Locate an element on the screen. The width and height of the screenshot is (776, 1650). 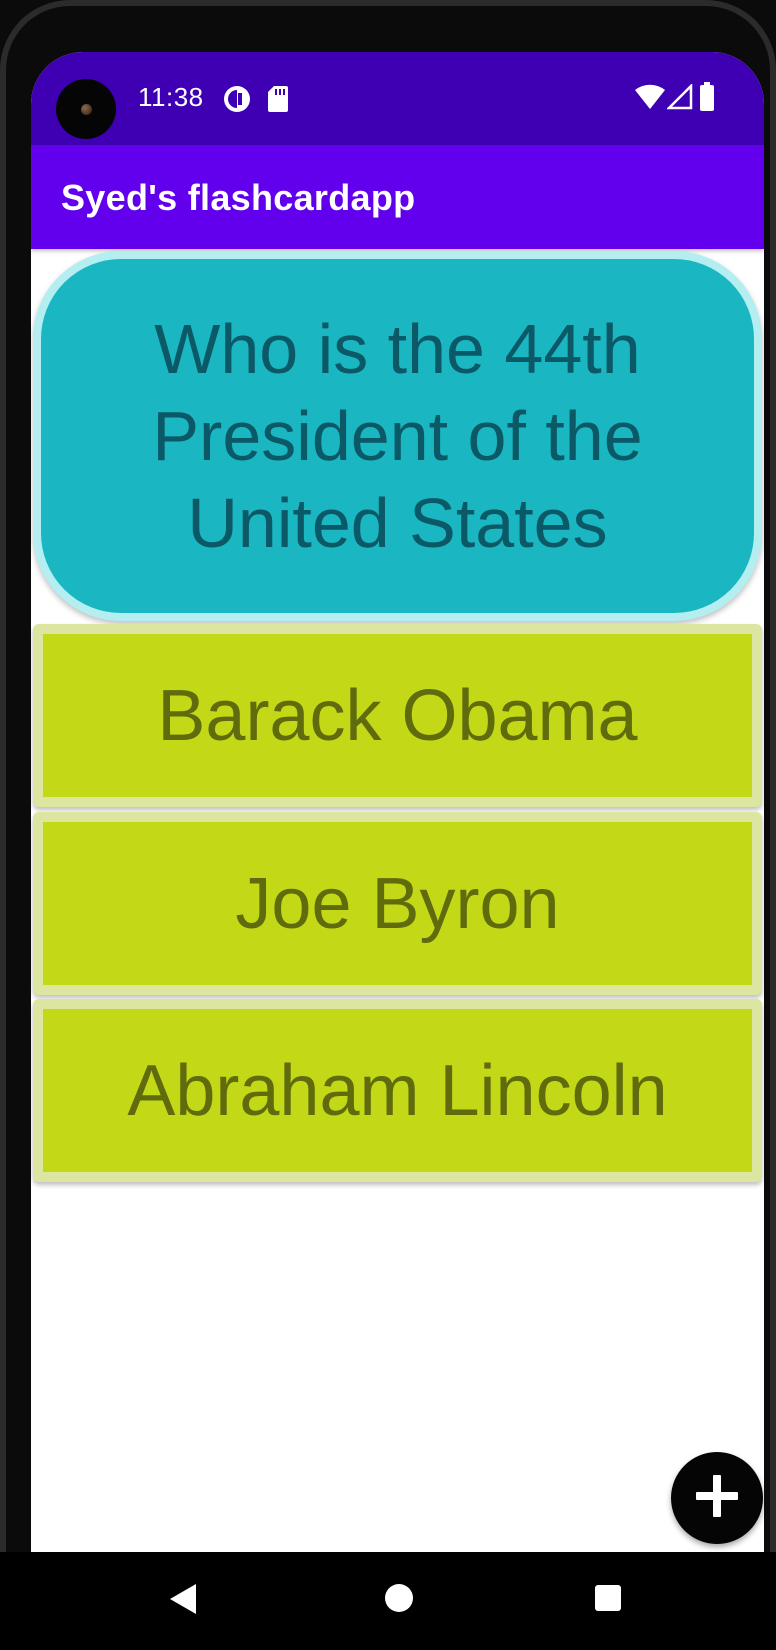
plus-icon is located at coordinates (717, 1498).